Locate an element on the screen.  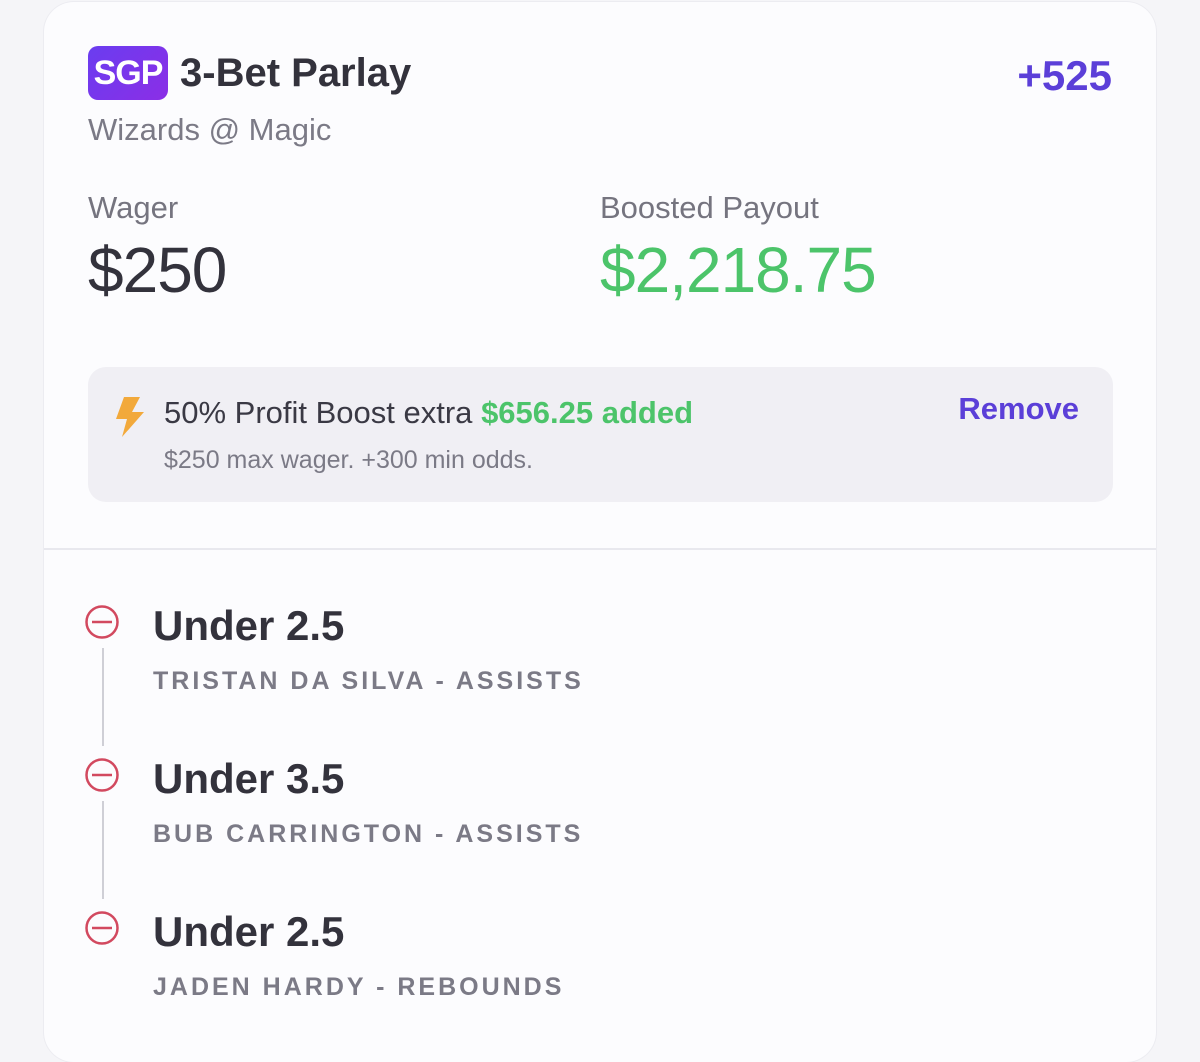
boost-text: 50% Profit Boost extra is located at coordinates (318, 412).